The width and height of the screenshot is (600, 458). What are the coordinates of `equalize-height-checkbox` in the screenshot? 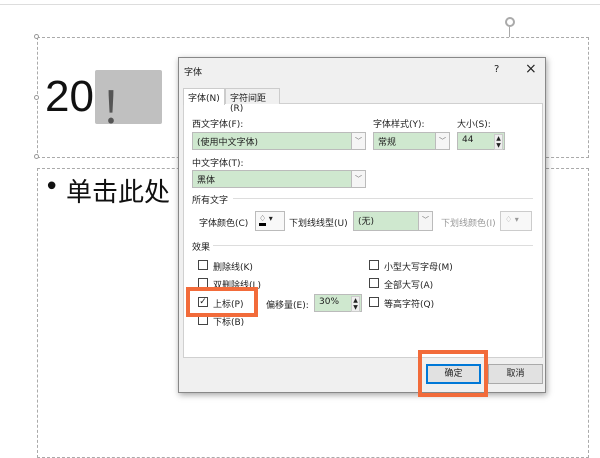 It's located at (374, 302).